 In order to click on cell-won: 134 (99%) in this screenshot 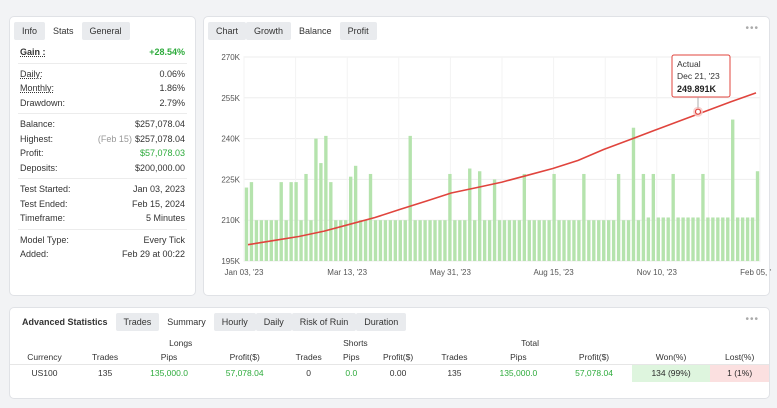, I will do `click(671, 372)`.